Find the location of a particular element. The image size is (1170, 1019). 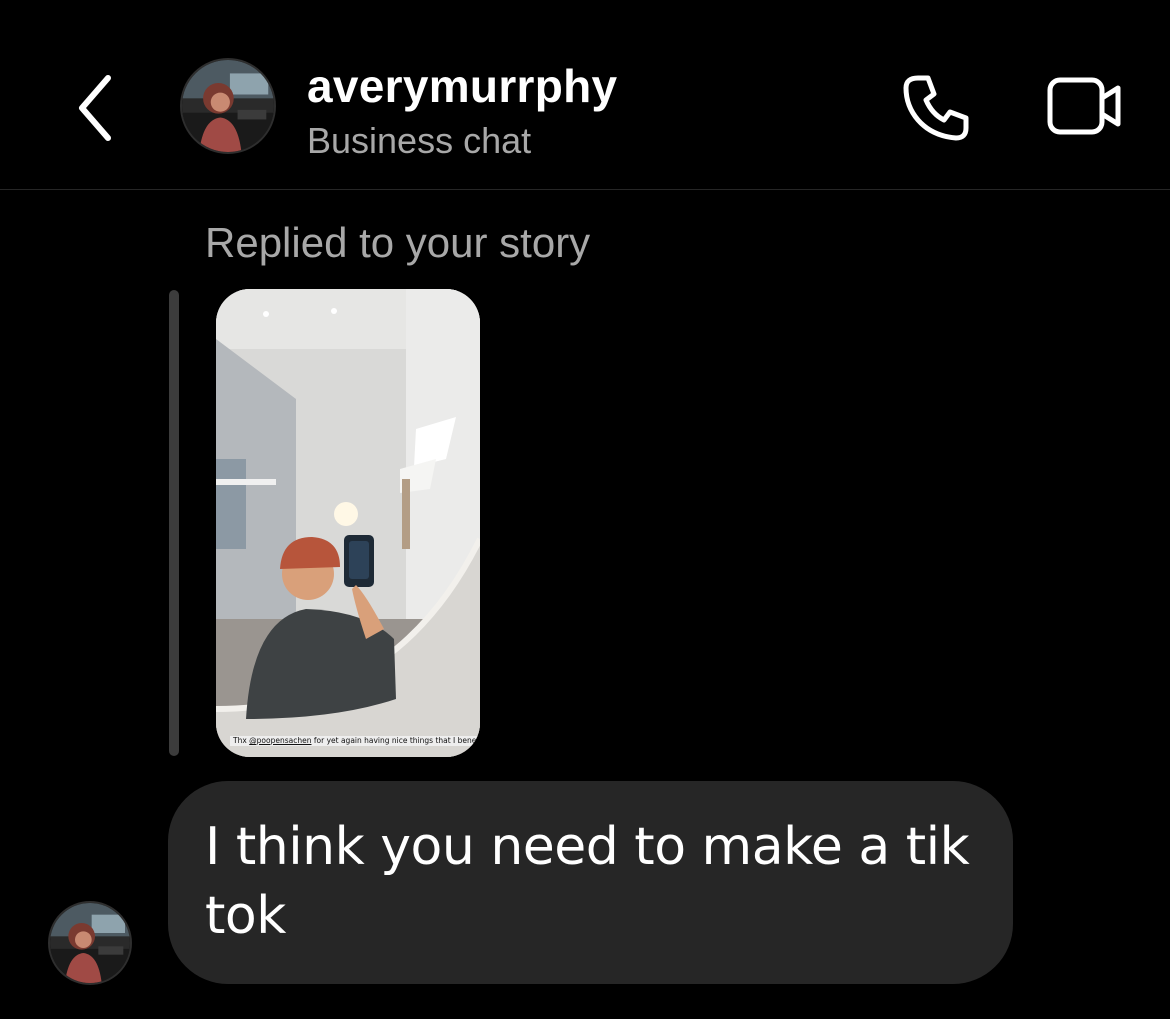

phone-icon is located at coordinates (936, 108).